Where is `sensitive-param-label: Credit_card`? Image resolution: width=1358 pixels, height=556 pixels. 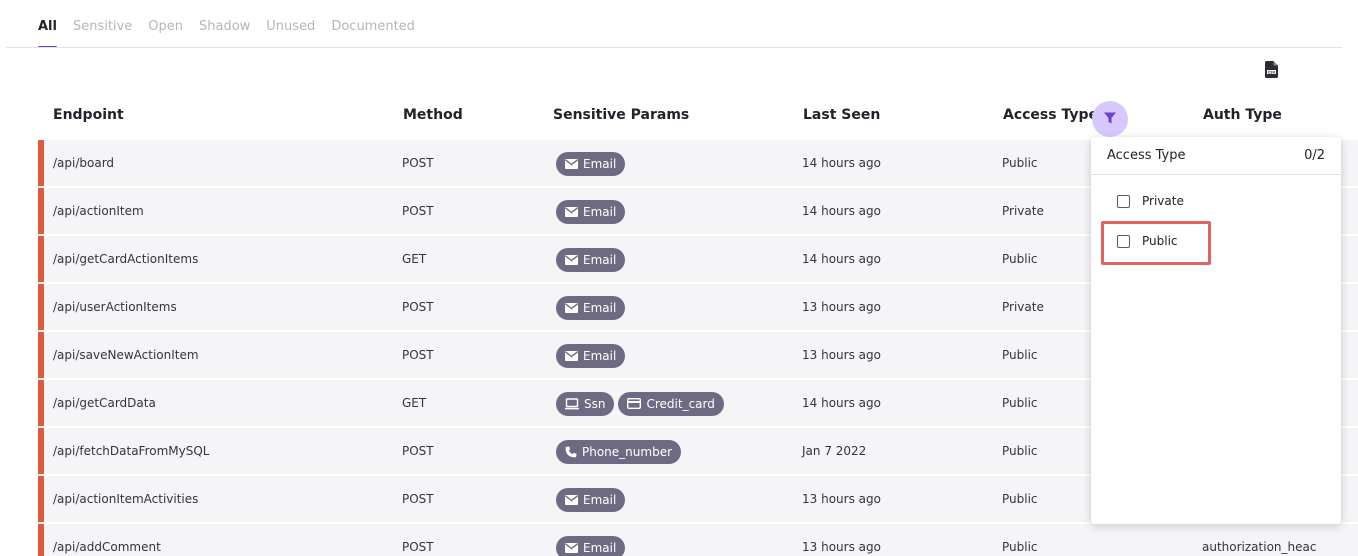
sensitive-param-label: Credit_card is located at coordinates (680, 403).